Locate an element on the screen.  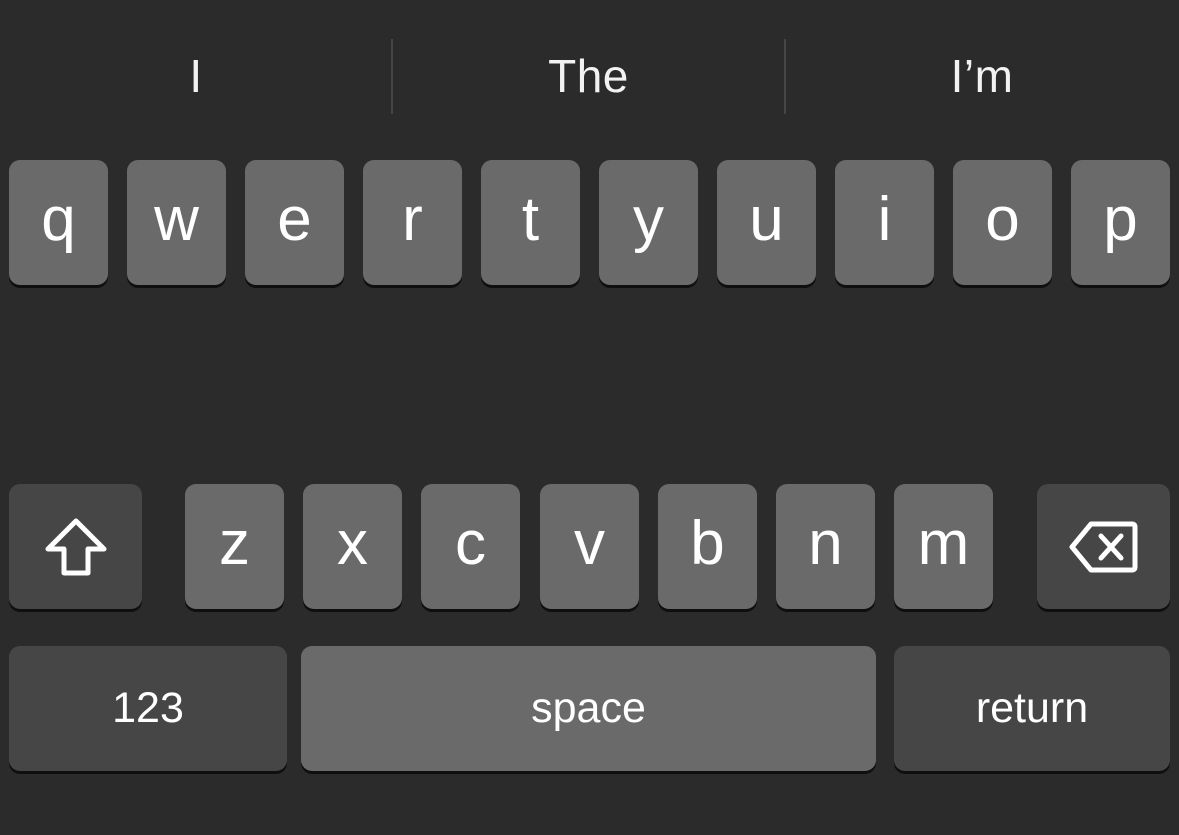
key-b: b is located at coordinates (707, 546).